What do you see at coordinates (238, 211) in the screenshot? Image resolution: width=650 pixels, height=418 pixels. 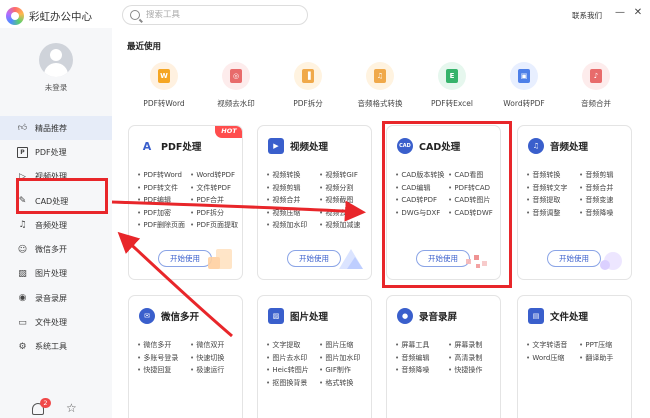 I see `arrow-right` at bounding box center [238, 211].